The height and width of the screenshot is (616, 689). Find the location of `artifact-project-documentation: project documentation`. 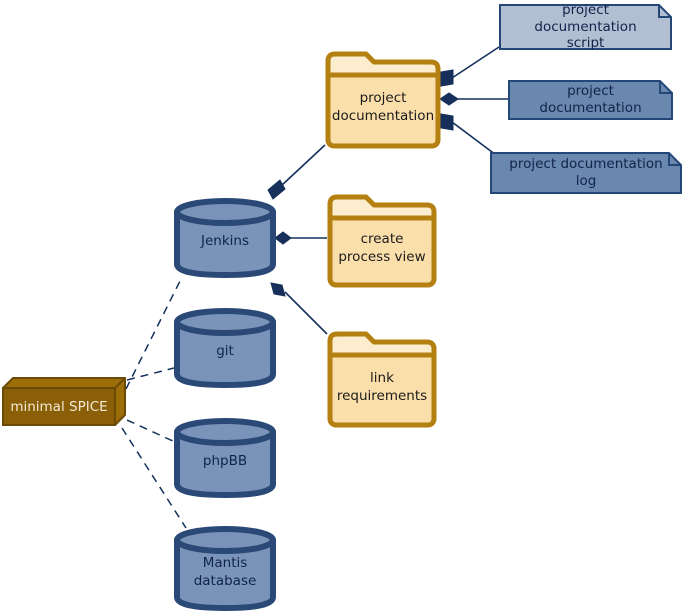

artifact-project-documentation: project documentation is located at coordinates (590, 100).